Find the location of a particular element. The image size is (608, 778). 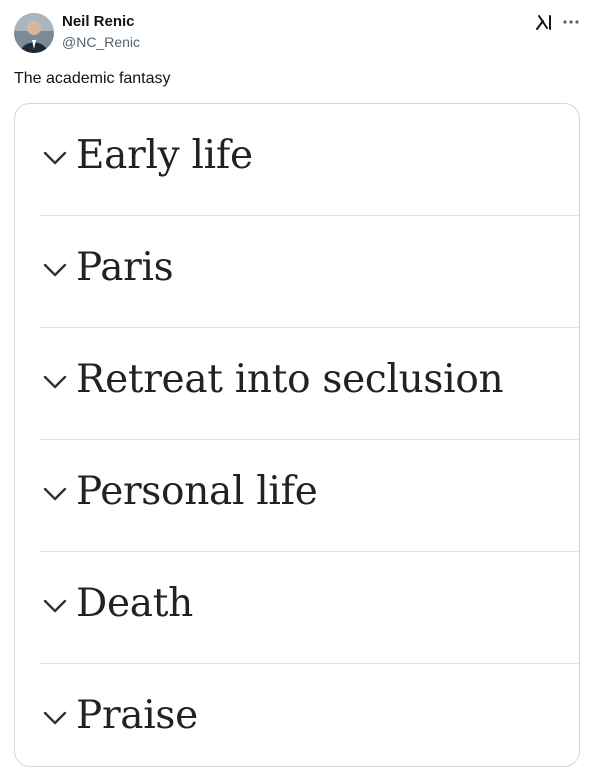

section-label: Praise is located at coordinates (137, 715).